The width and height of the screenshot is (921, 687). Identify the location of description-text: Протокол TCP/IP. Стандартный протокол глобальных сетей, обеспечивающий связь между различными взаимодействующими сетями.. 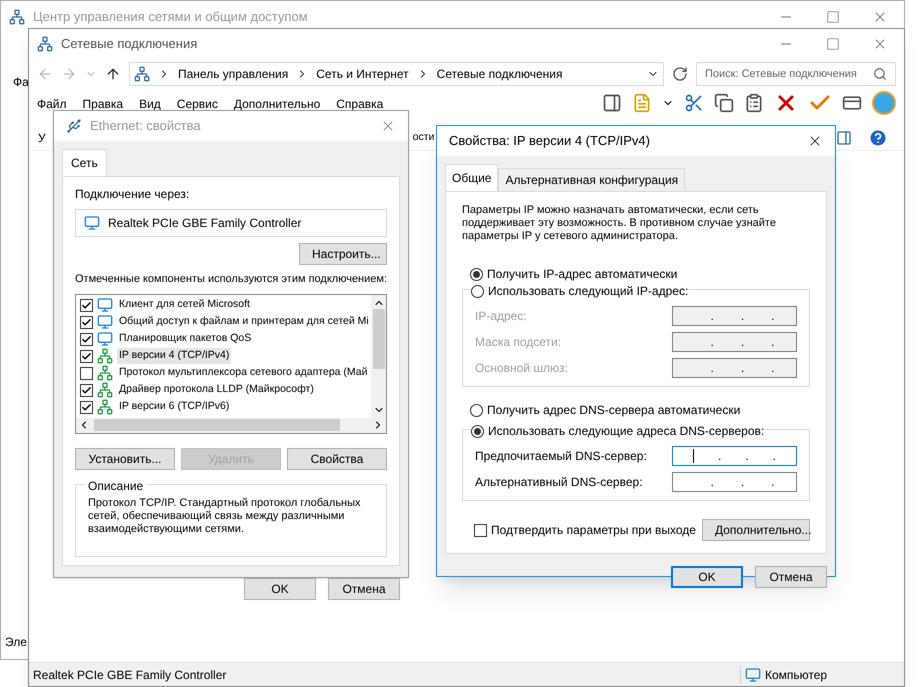
(225, 516).